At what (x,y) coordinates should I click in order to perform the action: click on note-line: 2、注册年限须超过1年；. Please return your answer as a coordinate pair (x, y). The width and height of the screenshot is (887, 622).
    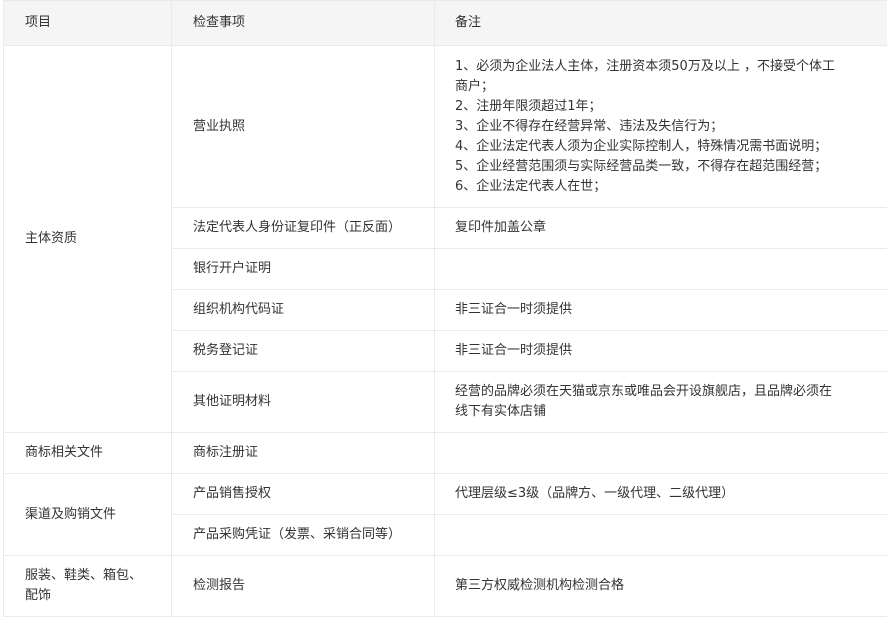
    Looking at the image, I should click on (528, 106).